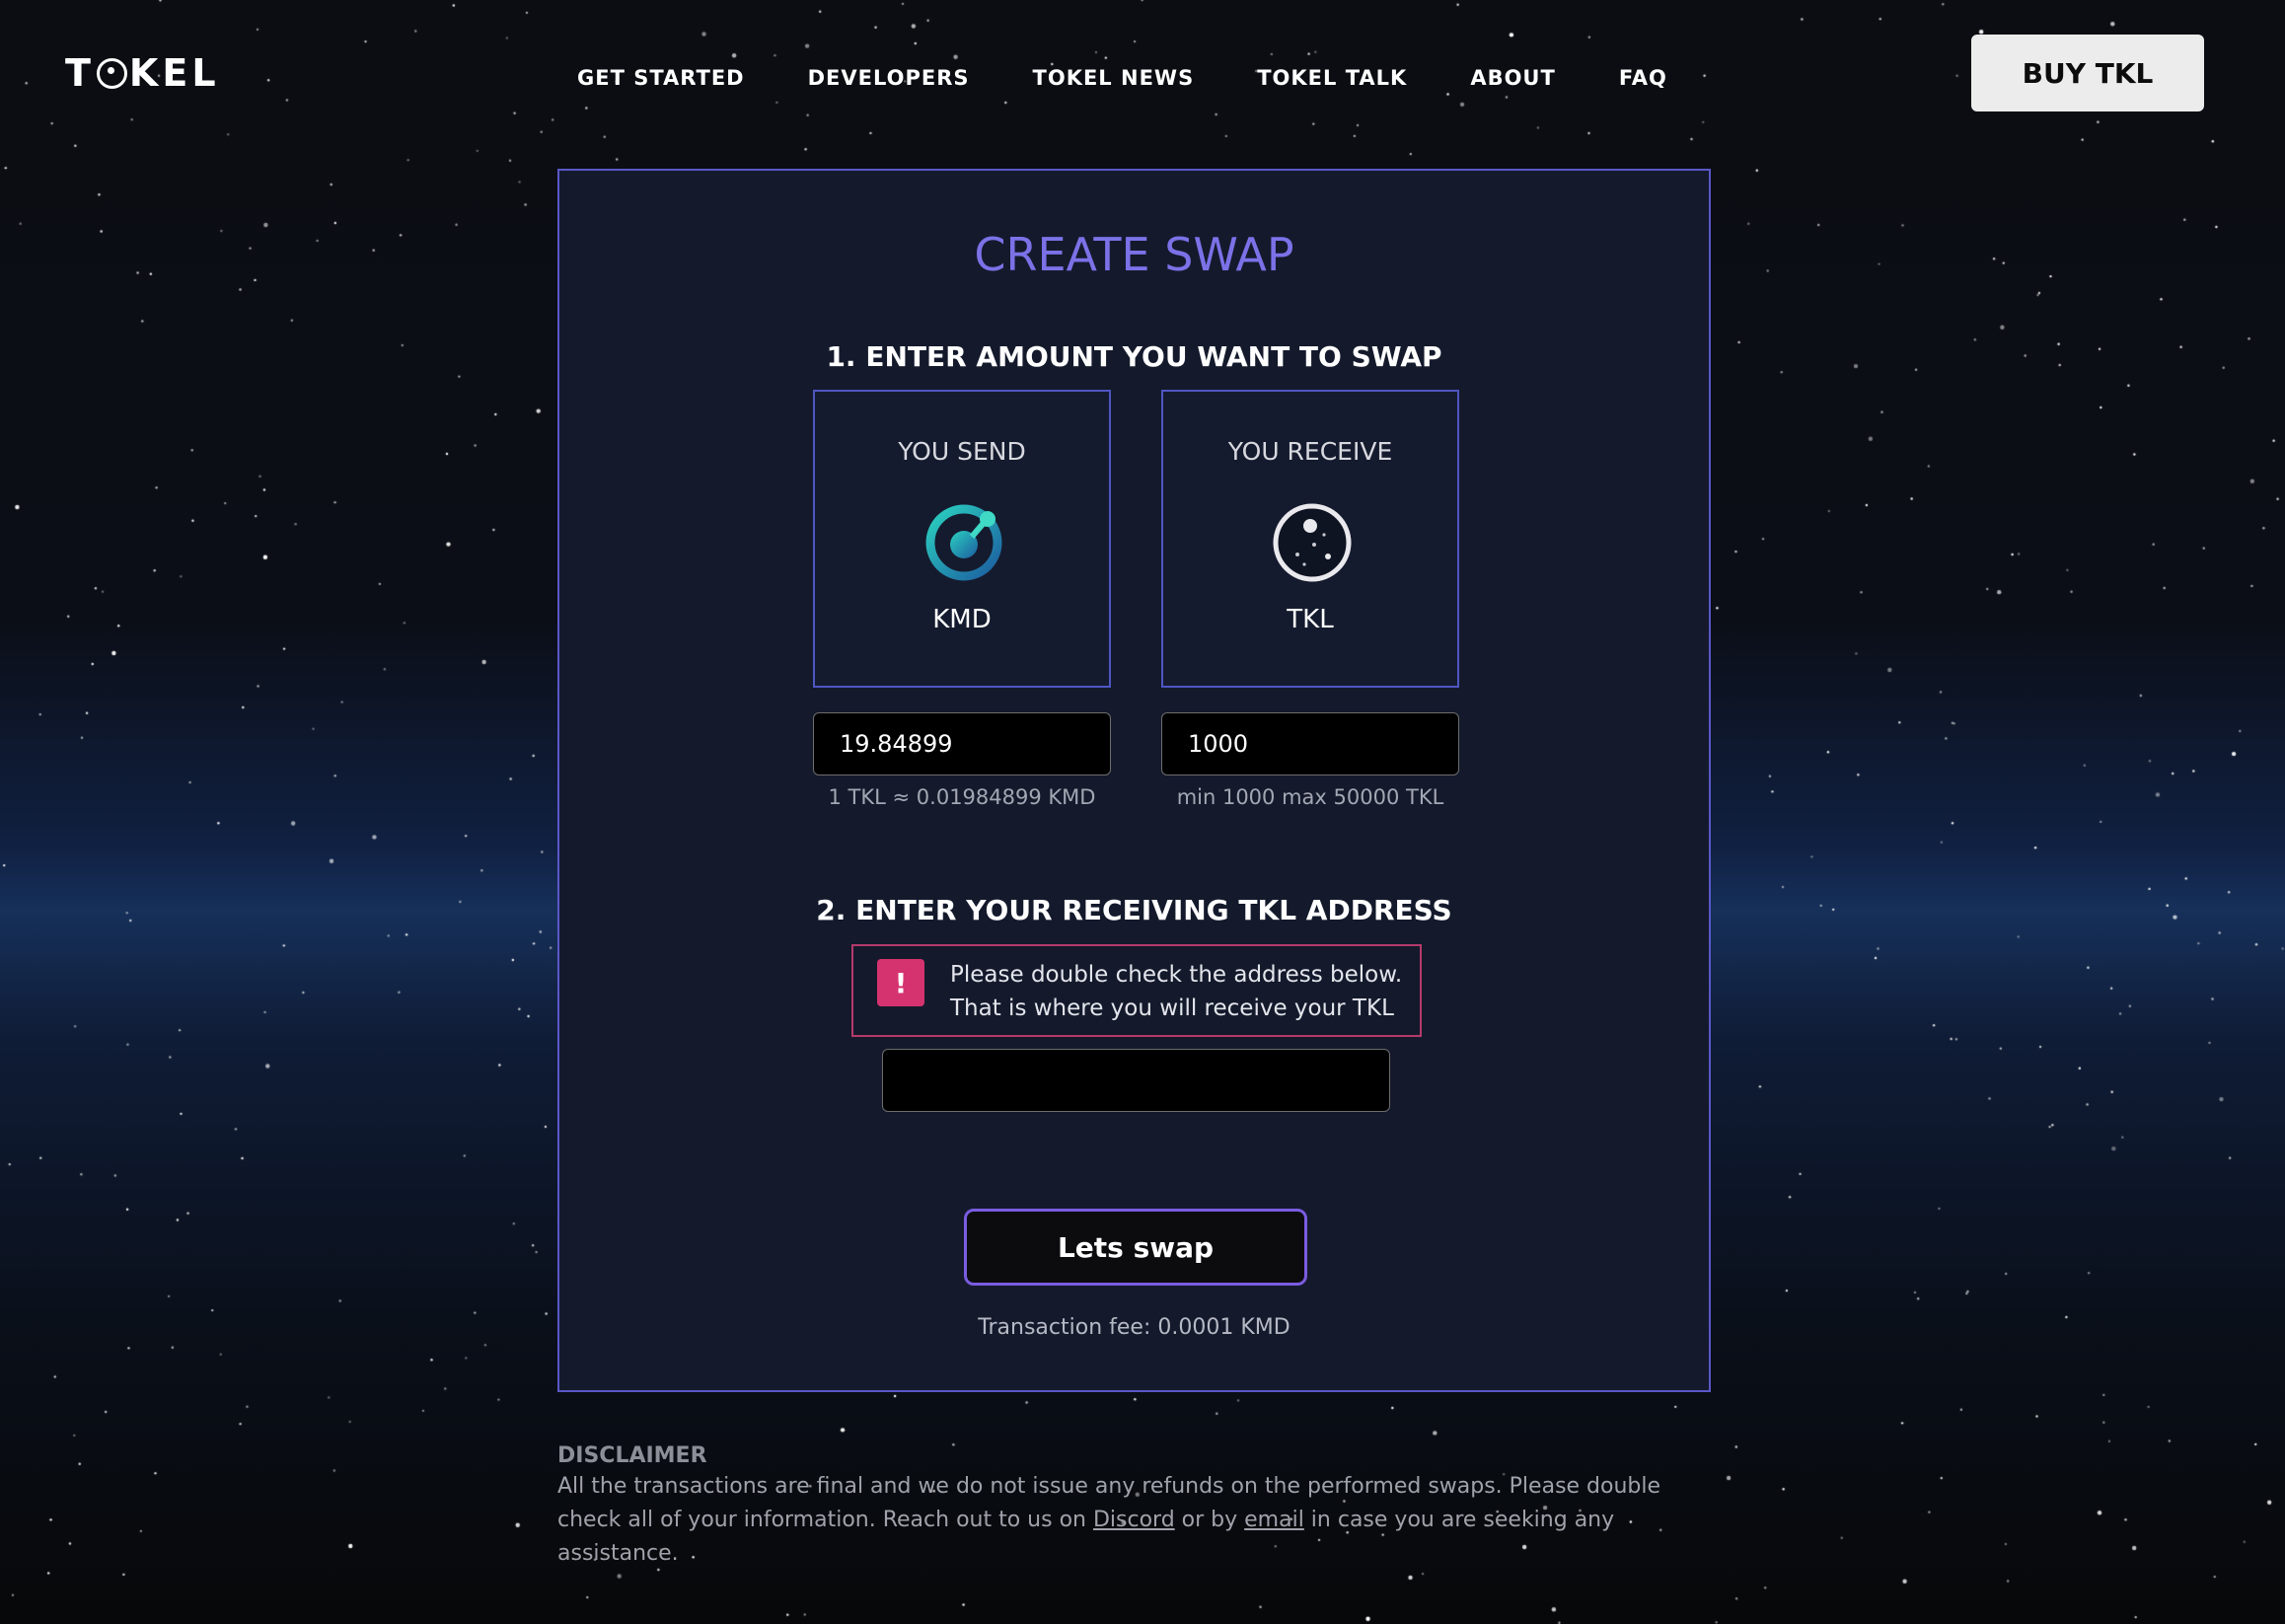 The width and height of the screenshot is (2285, 1624). Describe the element at coordinates (2088, 73) in the screenshot. I see `buy-tkl-button: BUY TKL` at that location.